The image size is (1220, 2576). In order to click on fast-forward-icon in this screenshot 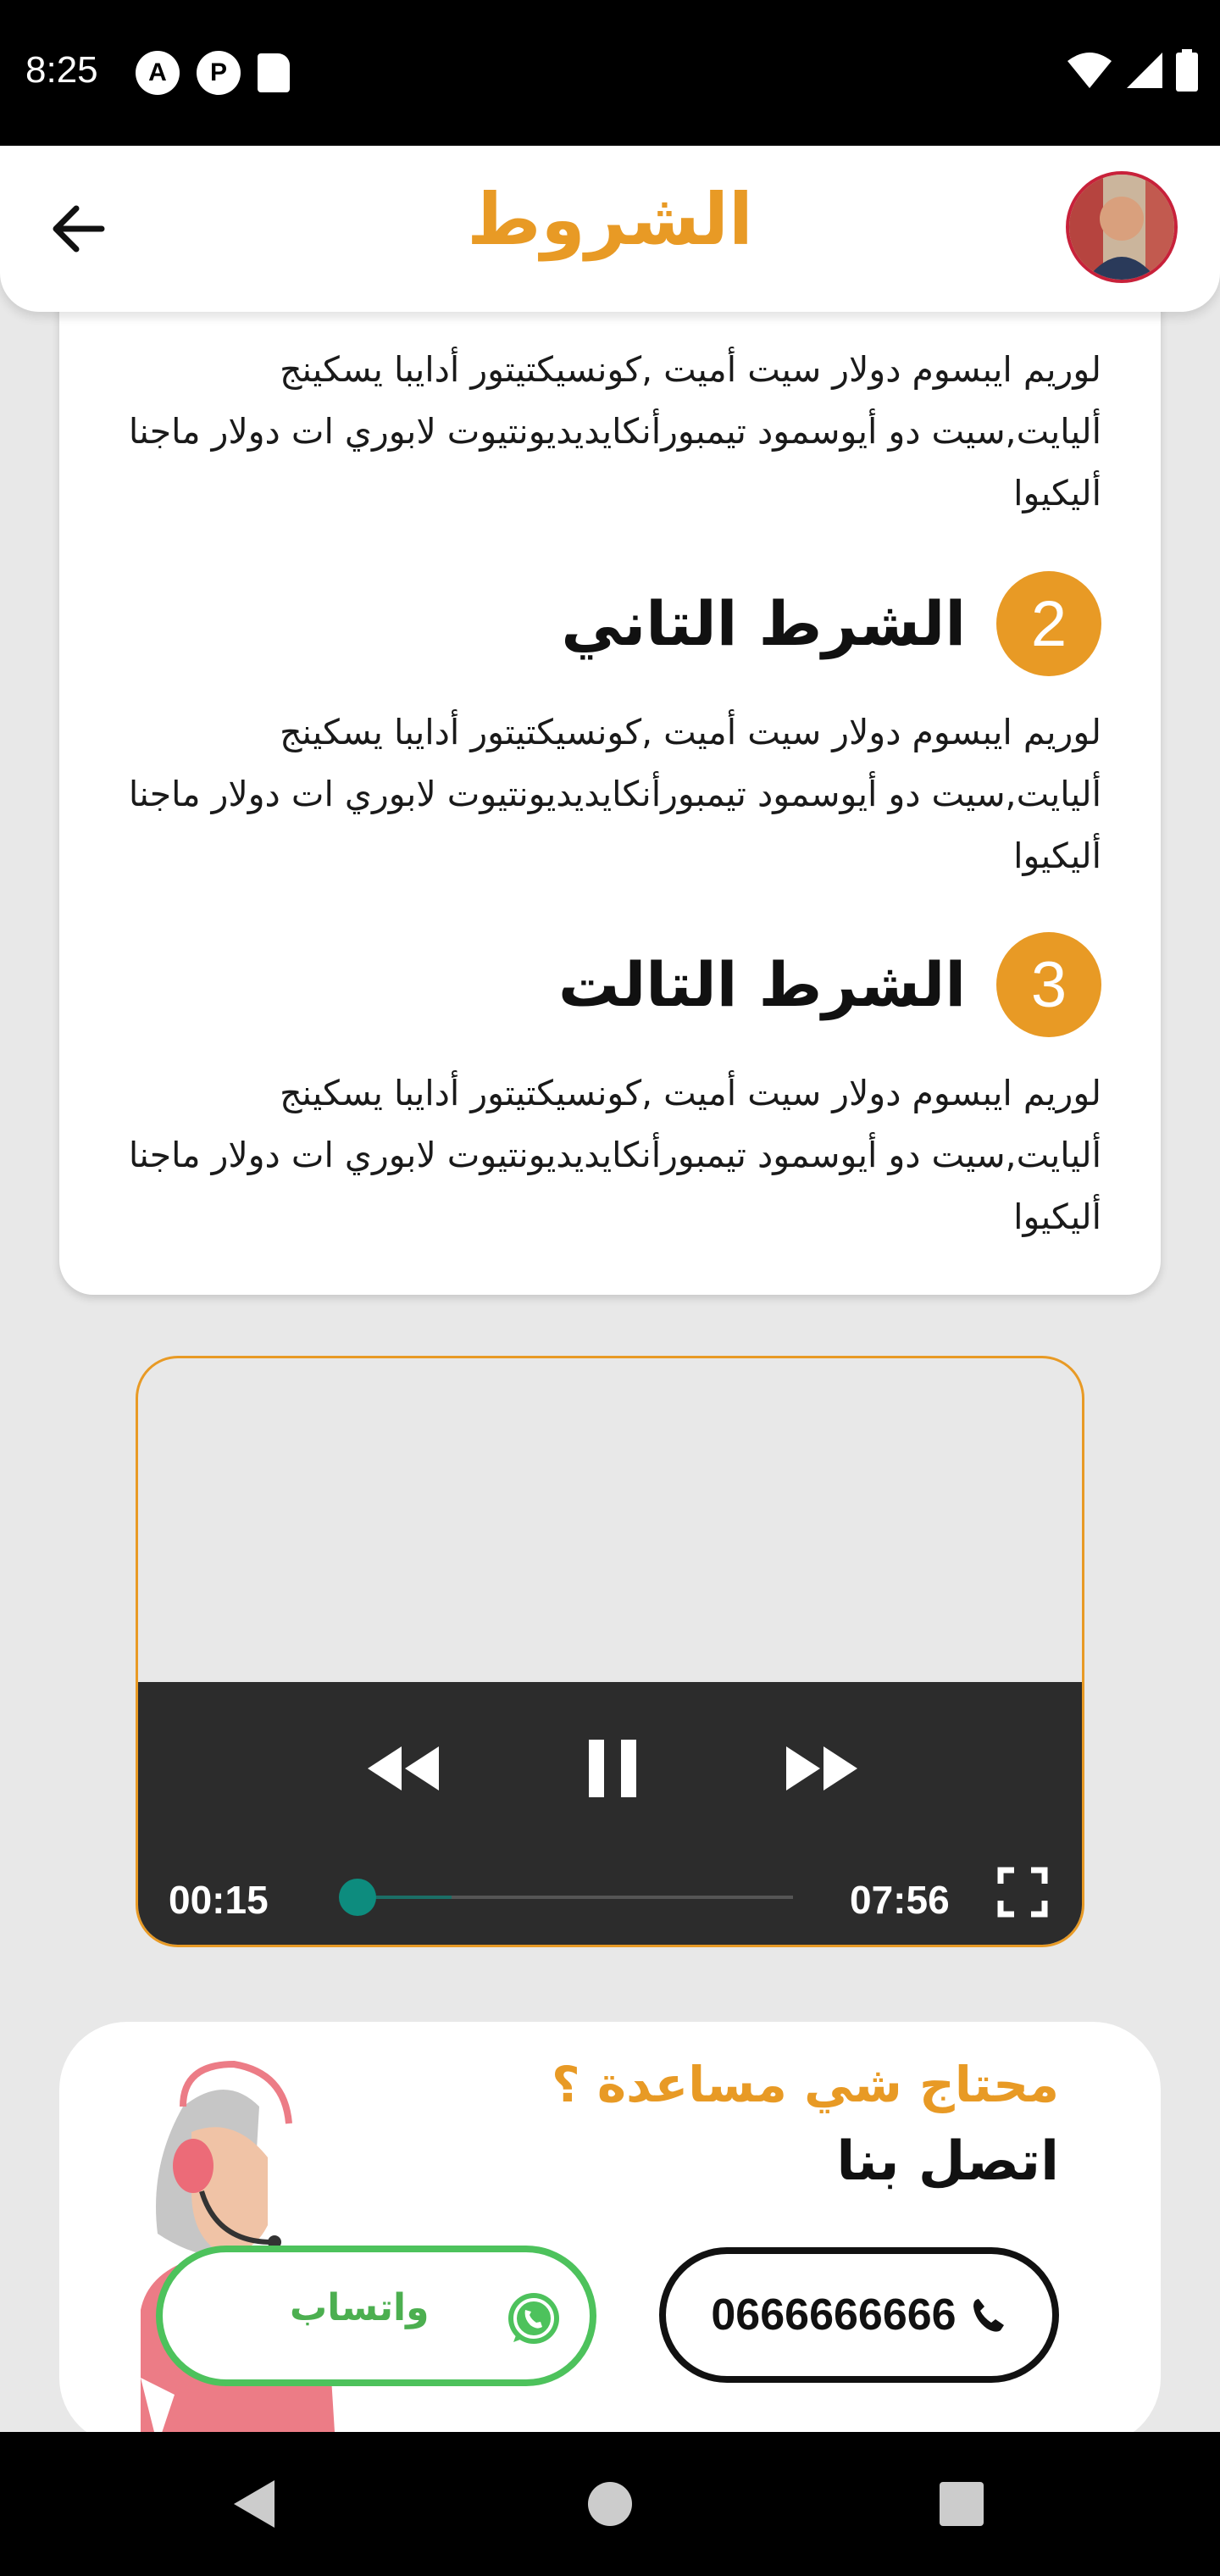, I will do `click(821, 1768)`.